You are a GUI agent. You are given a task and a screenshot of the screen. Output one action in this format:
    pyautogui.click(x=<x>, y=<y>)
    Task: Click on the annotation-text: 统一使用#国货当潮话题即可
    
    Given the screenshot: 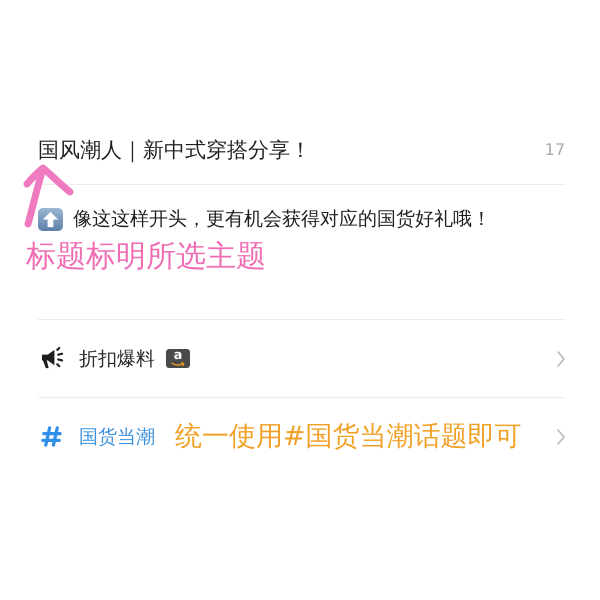 What is the action you would take?
    pyautogui.click(x=348, y=437)
    